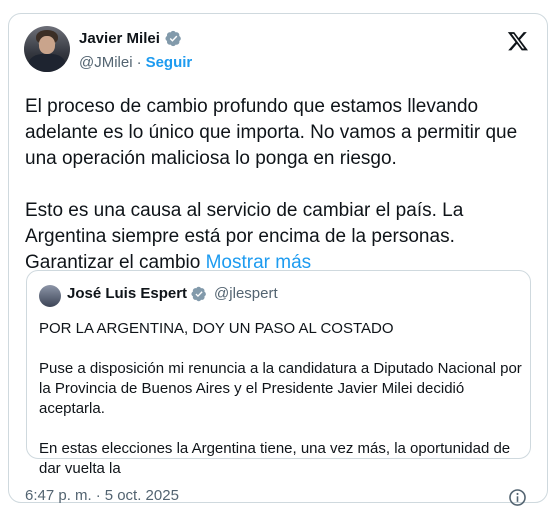  Describe the element at coordinates (517, 497) in the screenshot. I see `info-icon` at that location.